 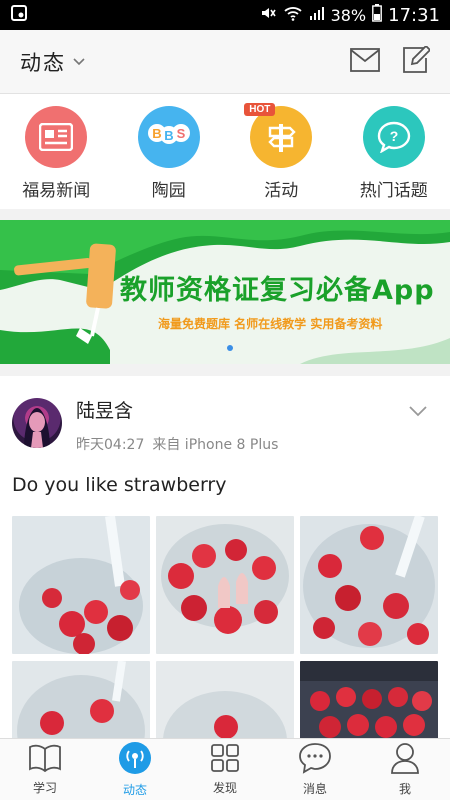 I want to click on entry-label: 福易新闻, so click(x=56, y=191).